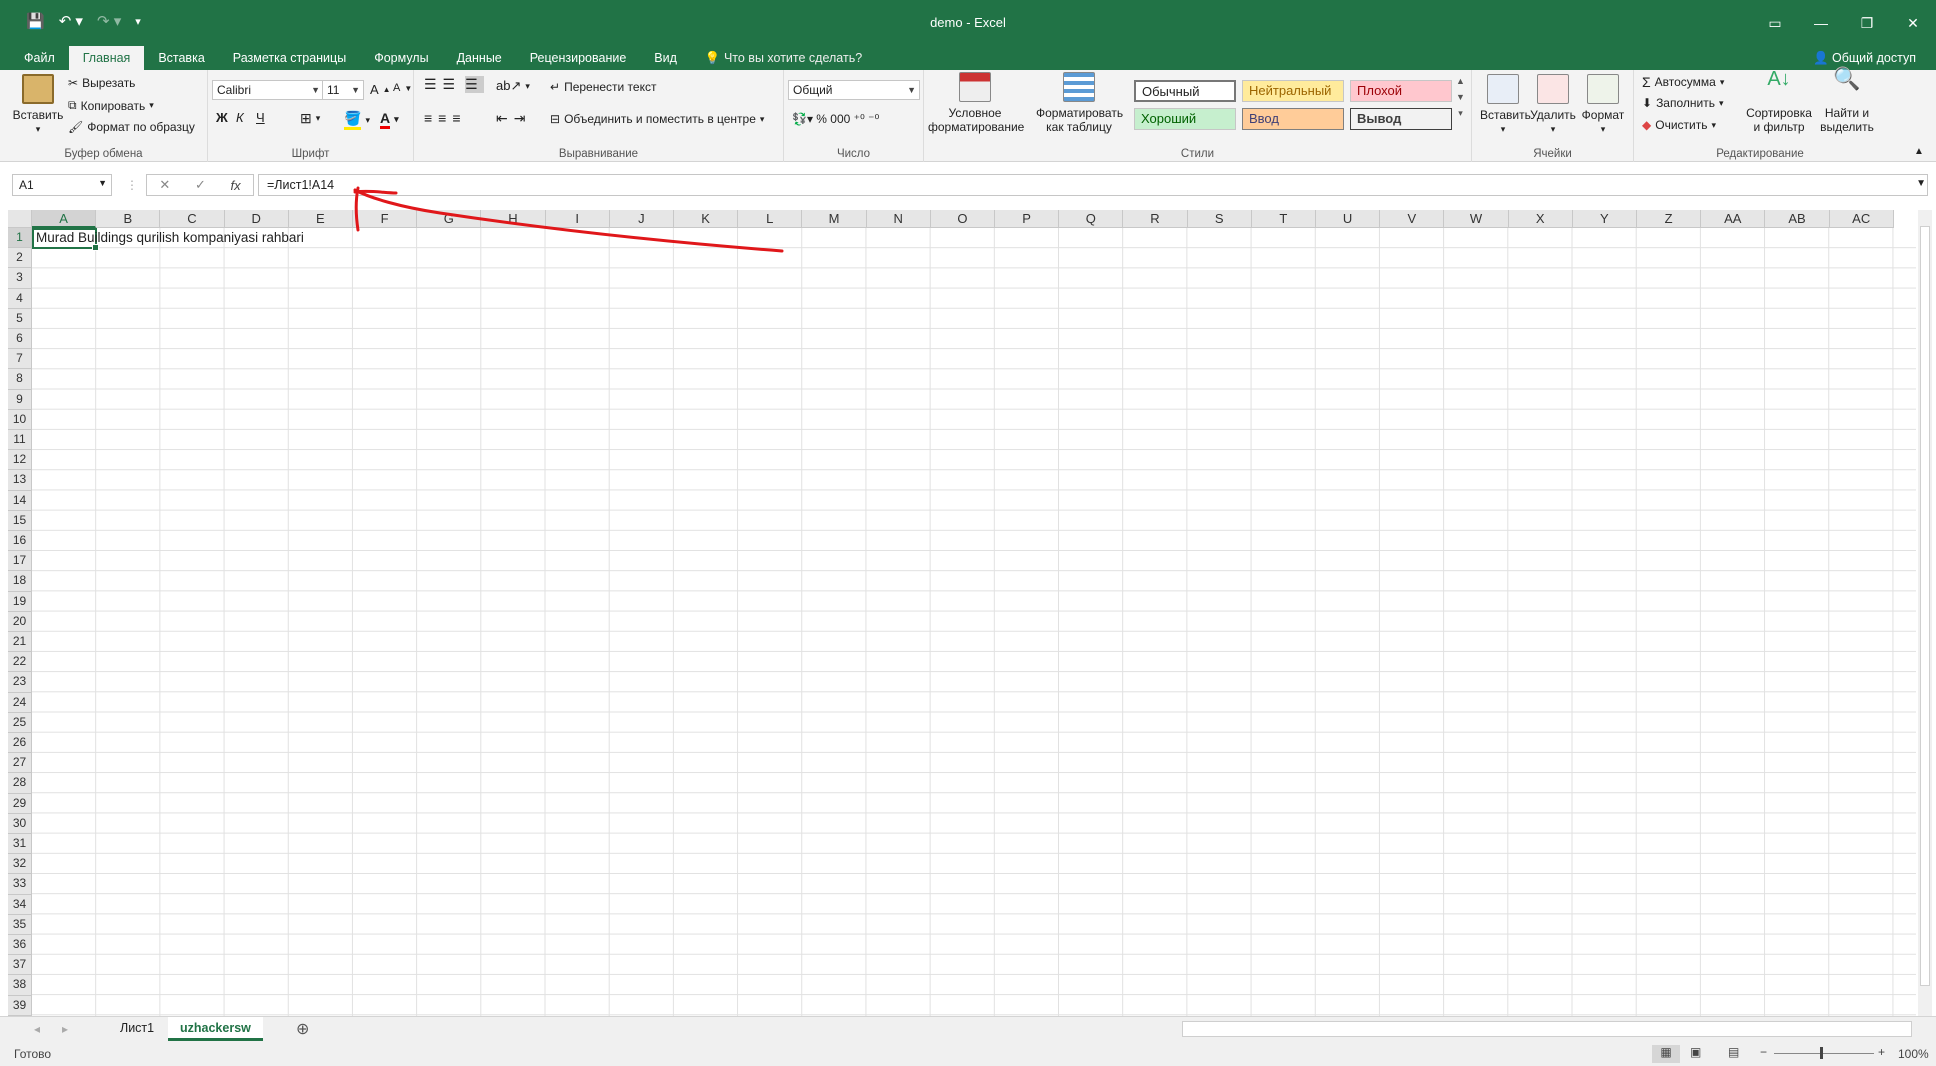 The image size is (1936, 1066). What do you see at coordinates (1155, 219) in the screenshot?
I see `column-header: R` at bounding box center [1155, 219].